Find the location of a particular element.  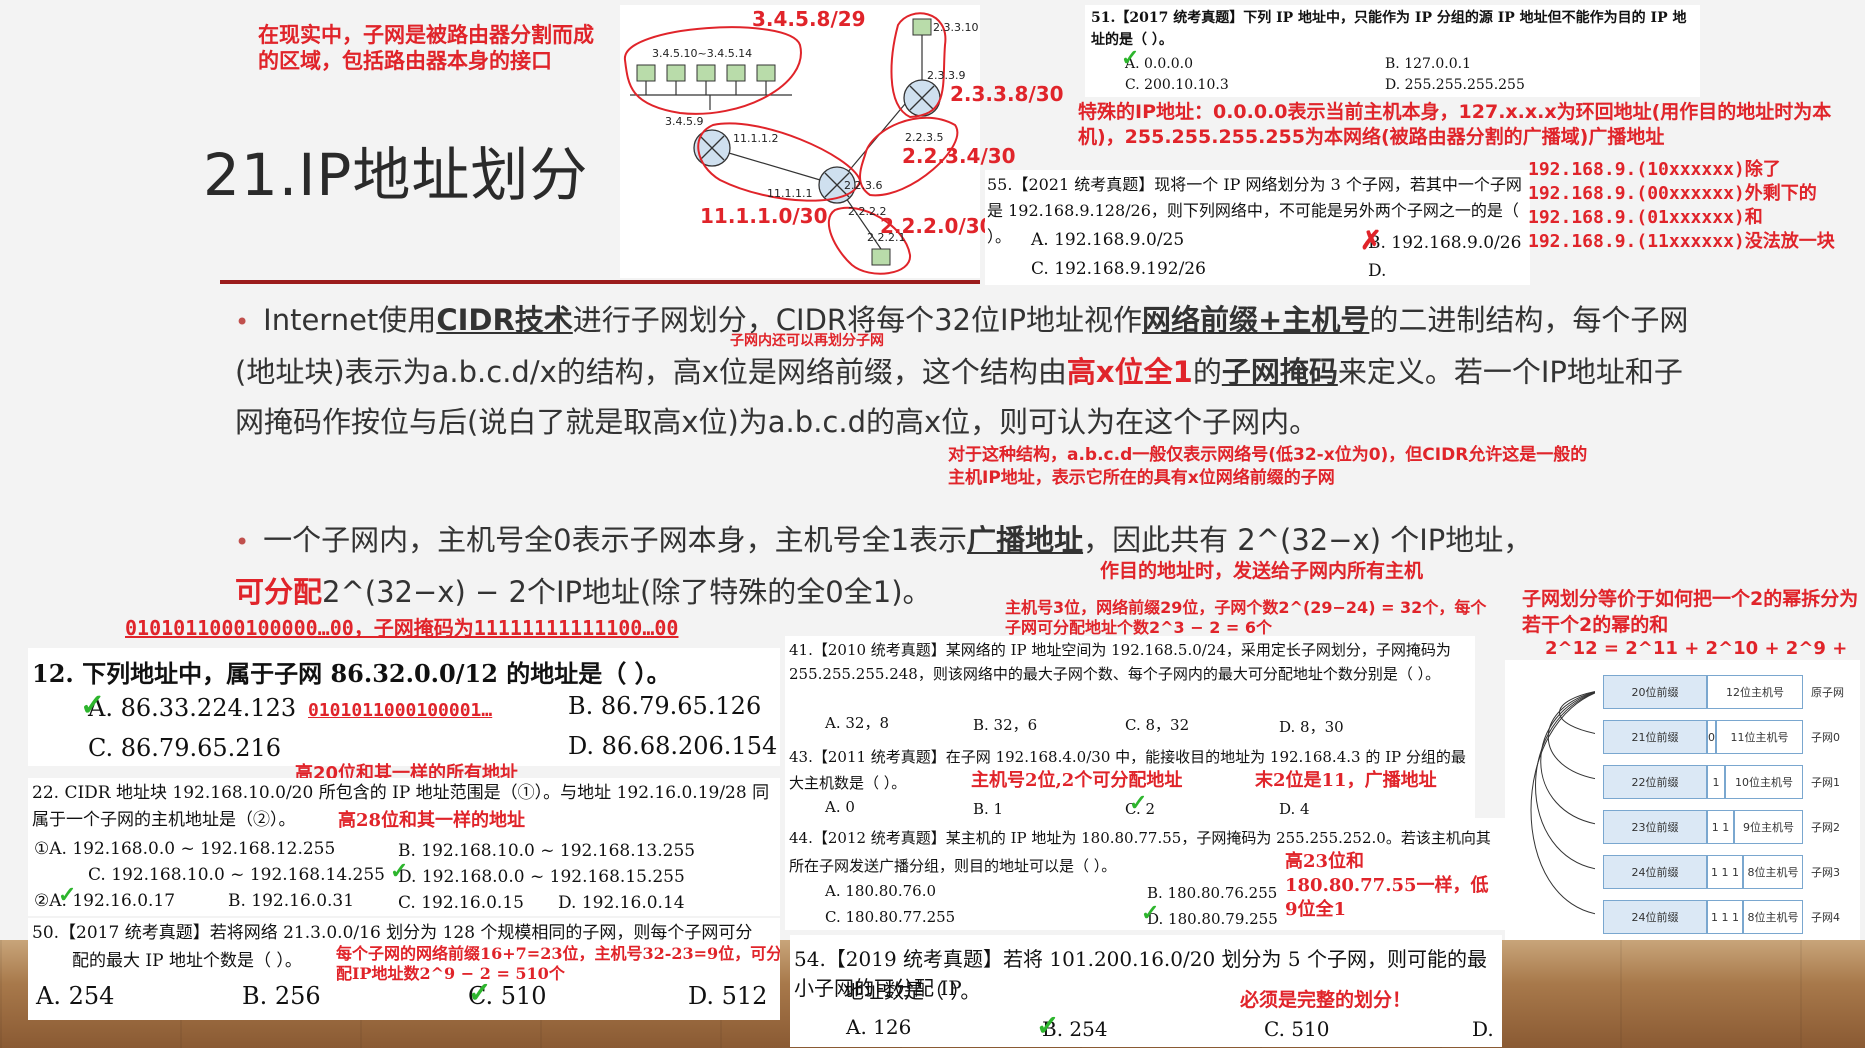

q41-option-d: D. 8，30 is located at coordinates (1311, 727).